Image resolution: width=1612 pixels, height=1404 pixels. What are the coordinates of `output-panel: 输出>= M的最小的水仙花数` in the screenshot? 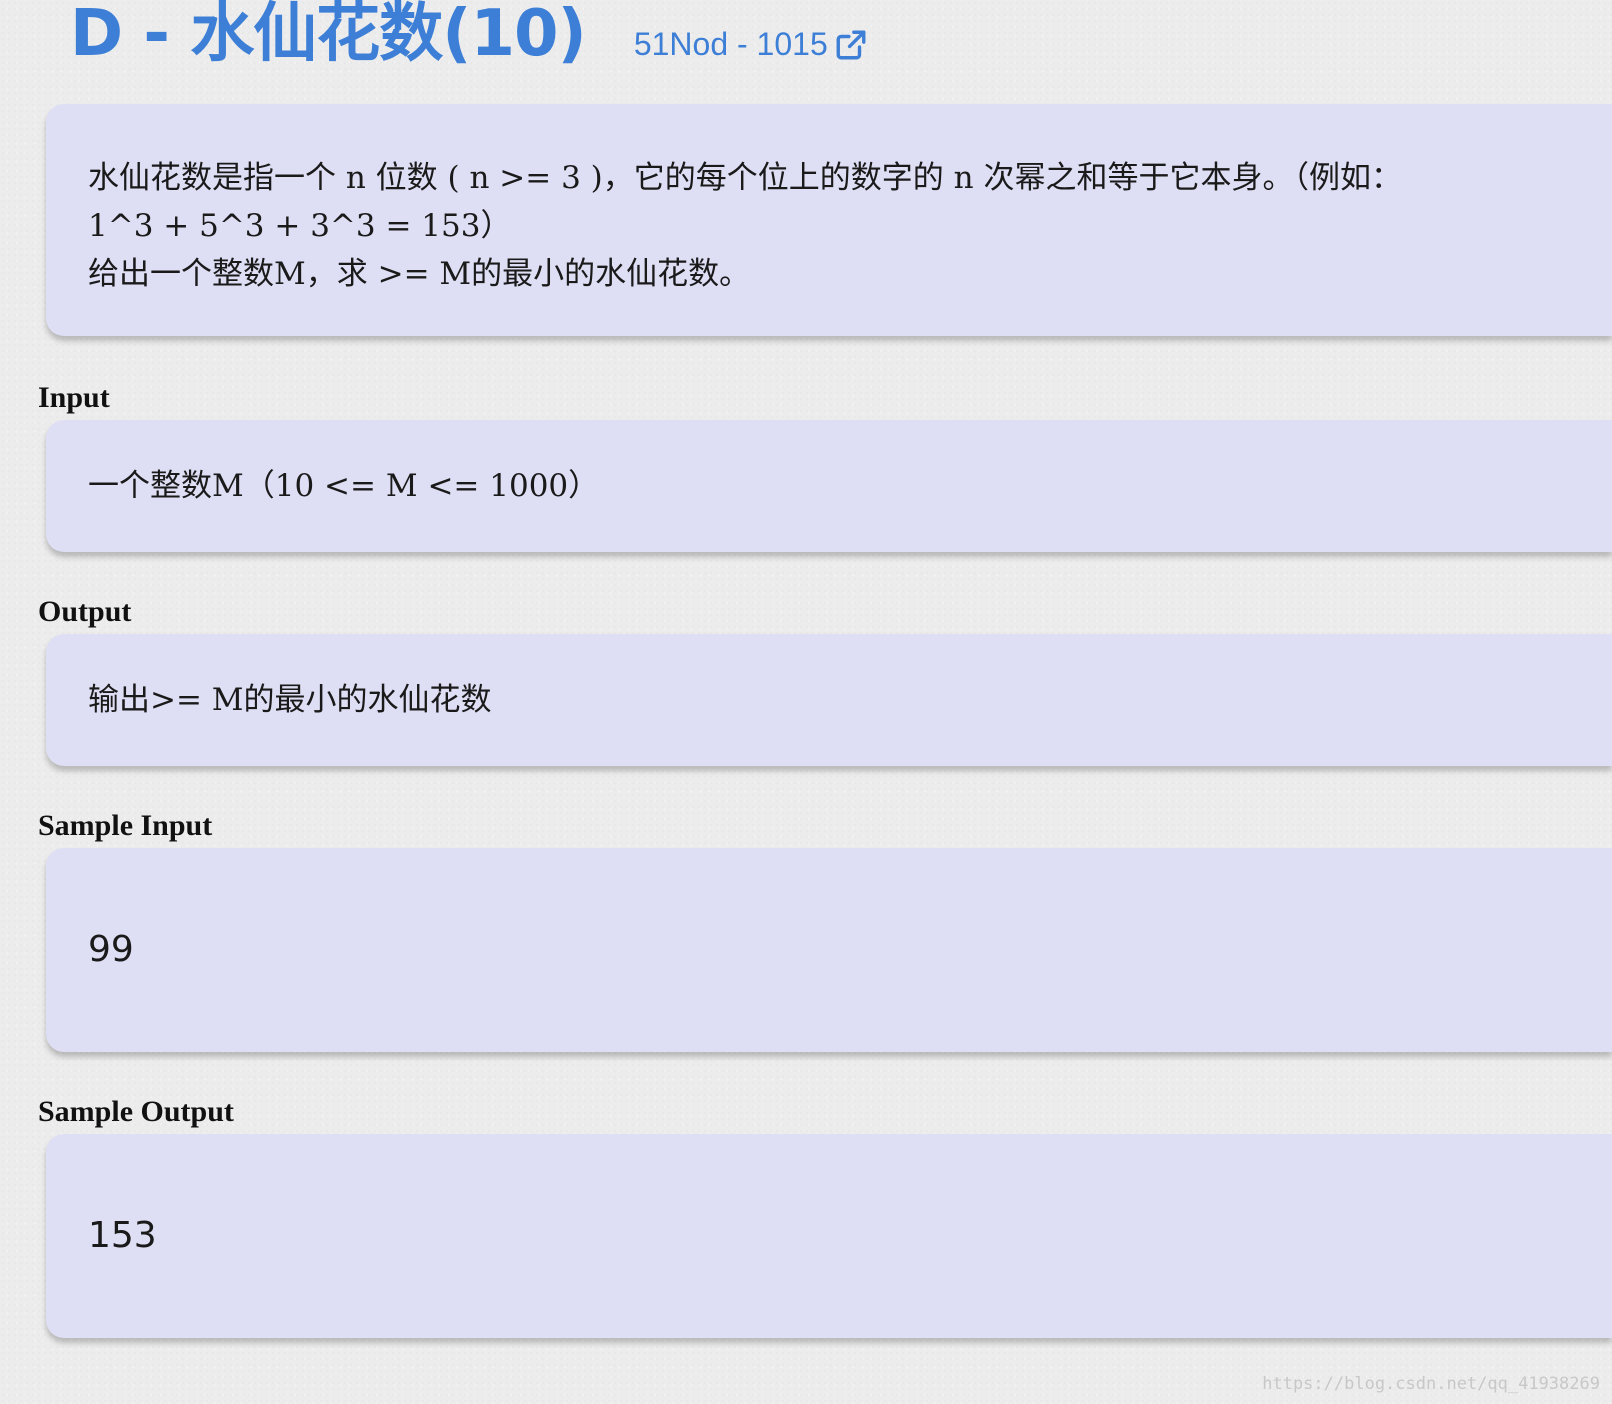 It's located at (829, 700).